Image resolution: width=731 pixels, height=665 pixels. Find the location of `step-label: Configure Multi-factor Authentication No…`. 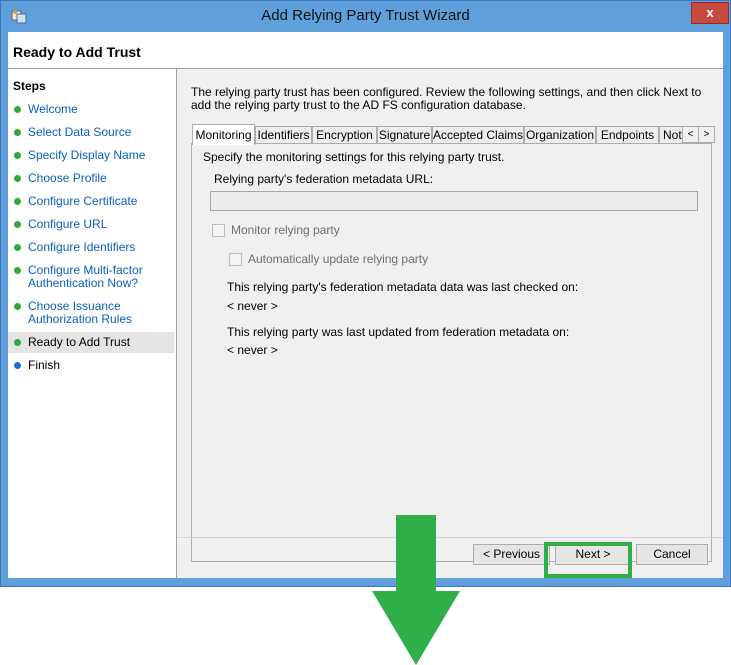

step-label: Configure Multi-factor Authentication No… is located at coordinates (85, 276).